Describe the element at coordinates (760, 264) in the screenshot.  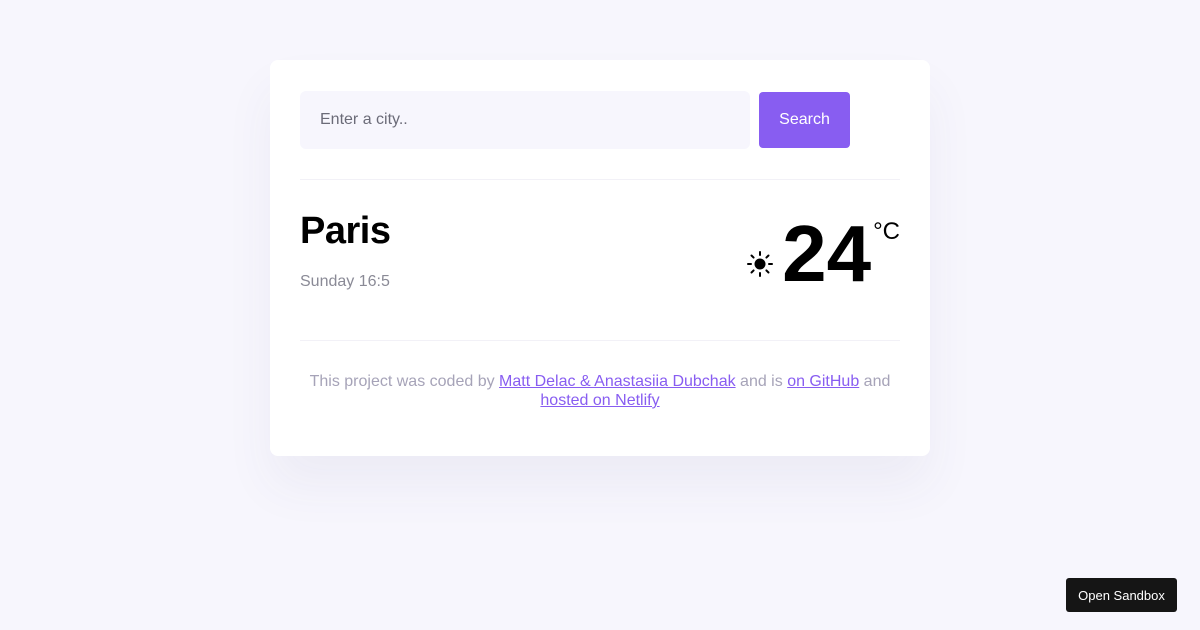
I see `sun-icon` at that location.